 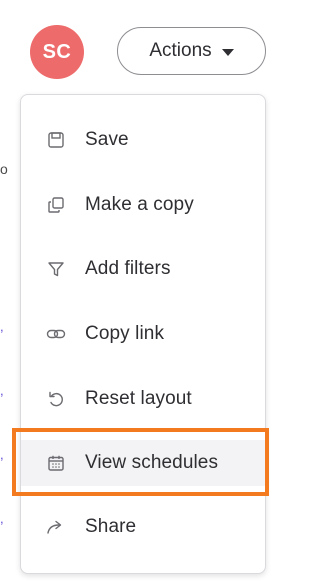 I want to click on menu-item-reset-layout: Reset layout, so click(x=143, y=399).